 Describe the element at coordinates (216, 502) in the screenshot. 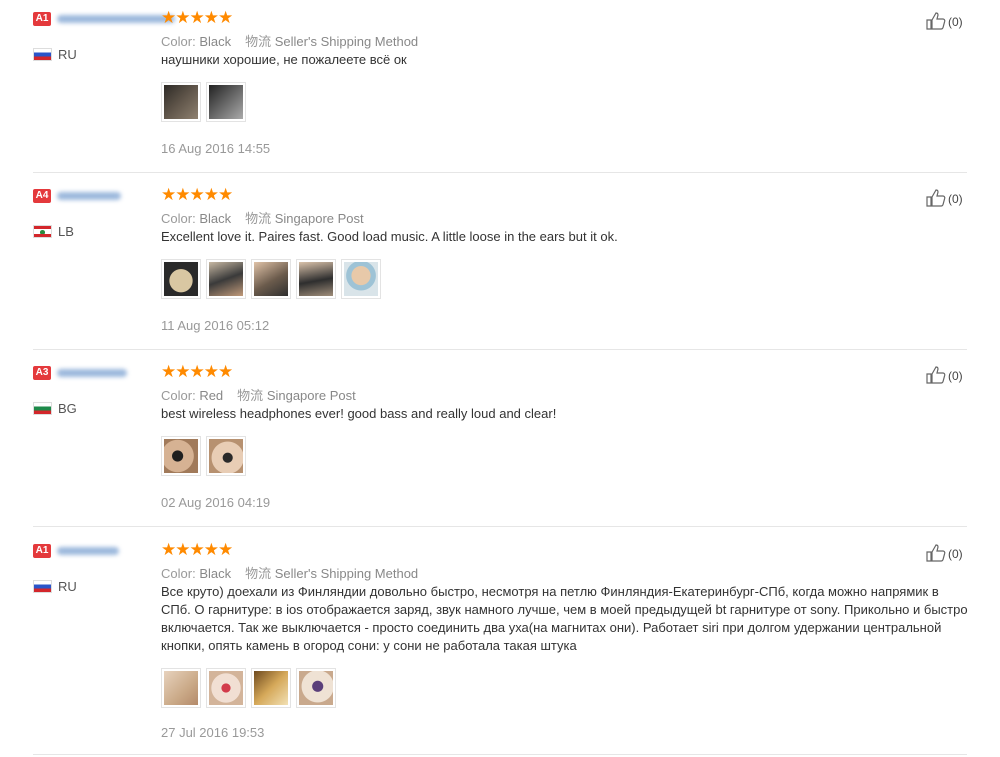

I see `review-date: 02 Aug 2016 04:19` at that location.